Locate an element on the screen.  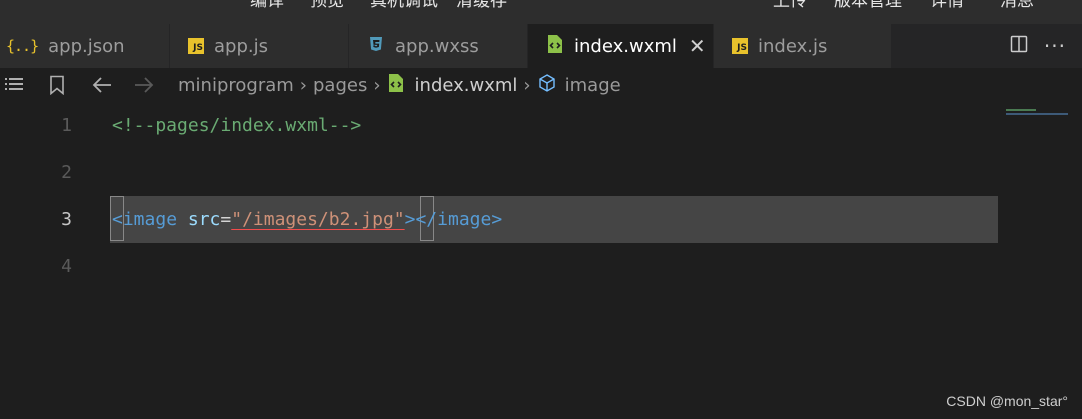
line-number: 4 is located at coordinates (66, 266).